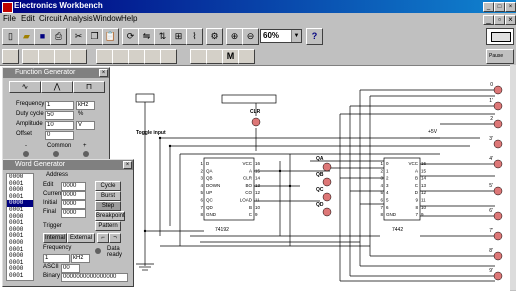  What do you see at coordinates (416, 214) in the screenshot?
I see `decoder-pin-label: 7` at bounding box center [416, 214].